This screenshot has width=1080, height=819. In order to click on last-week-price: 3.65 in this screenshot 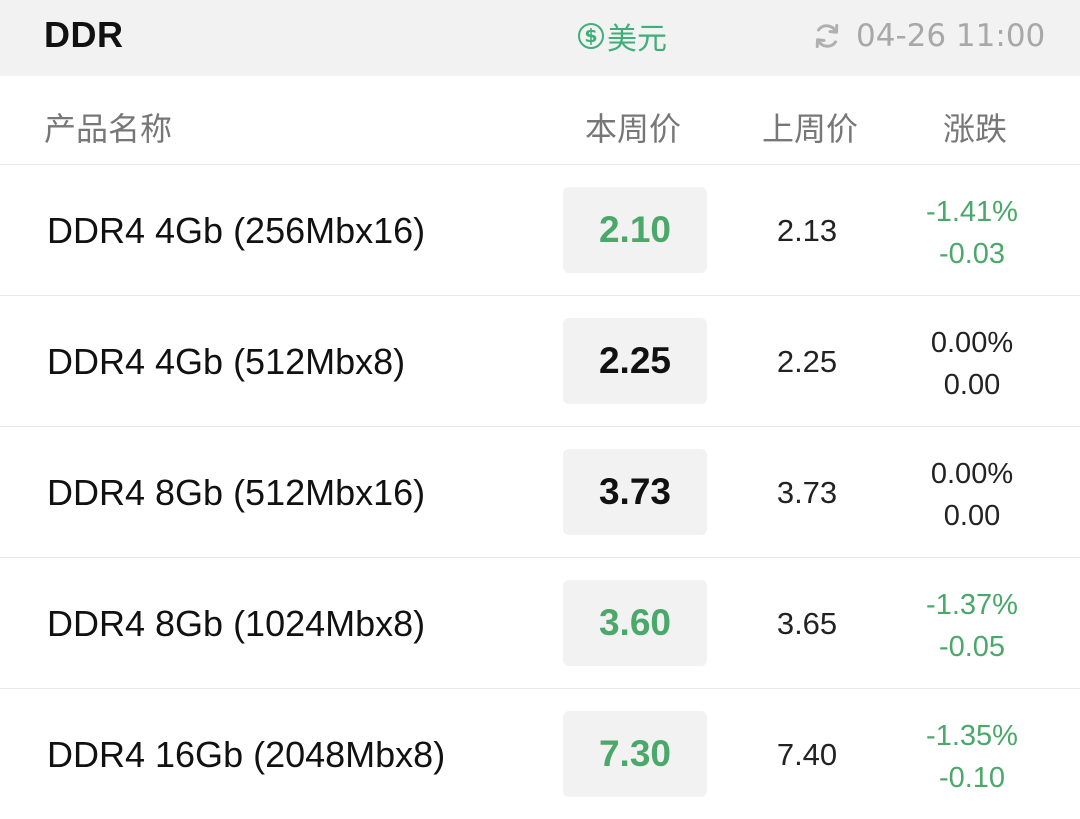, I will do `click(807, 623)`.